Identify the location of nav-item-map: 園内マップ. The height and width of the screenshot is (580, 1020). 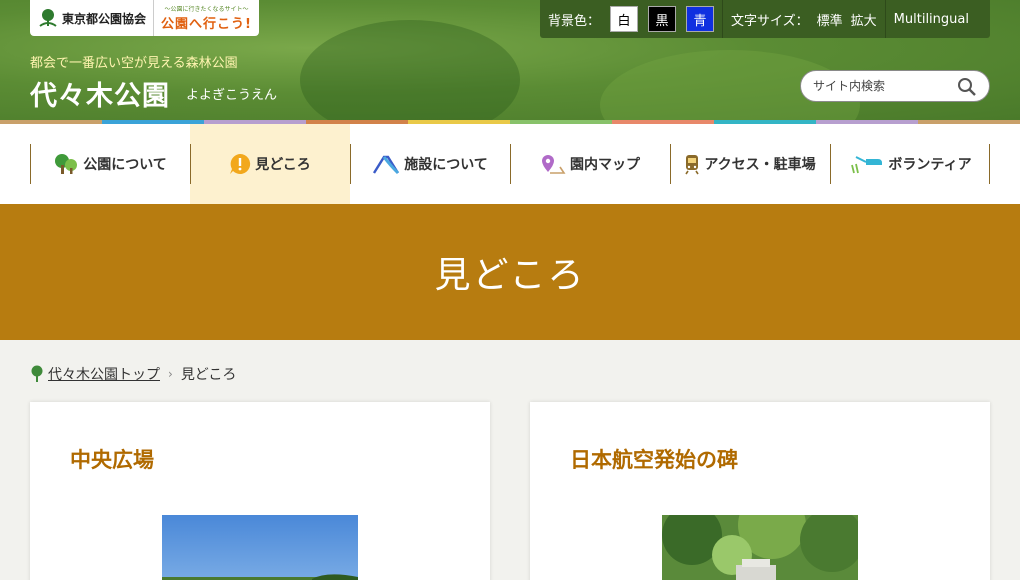
(590, 164).